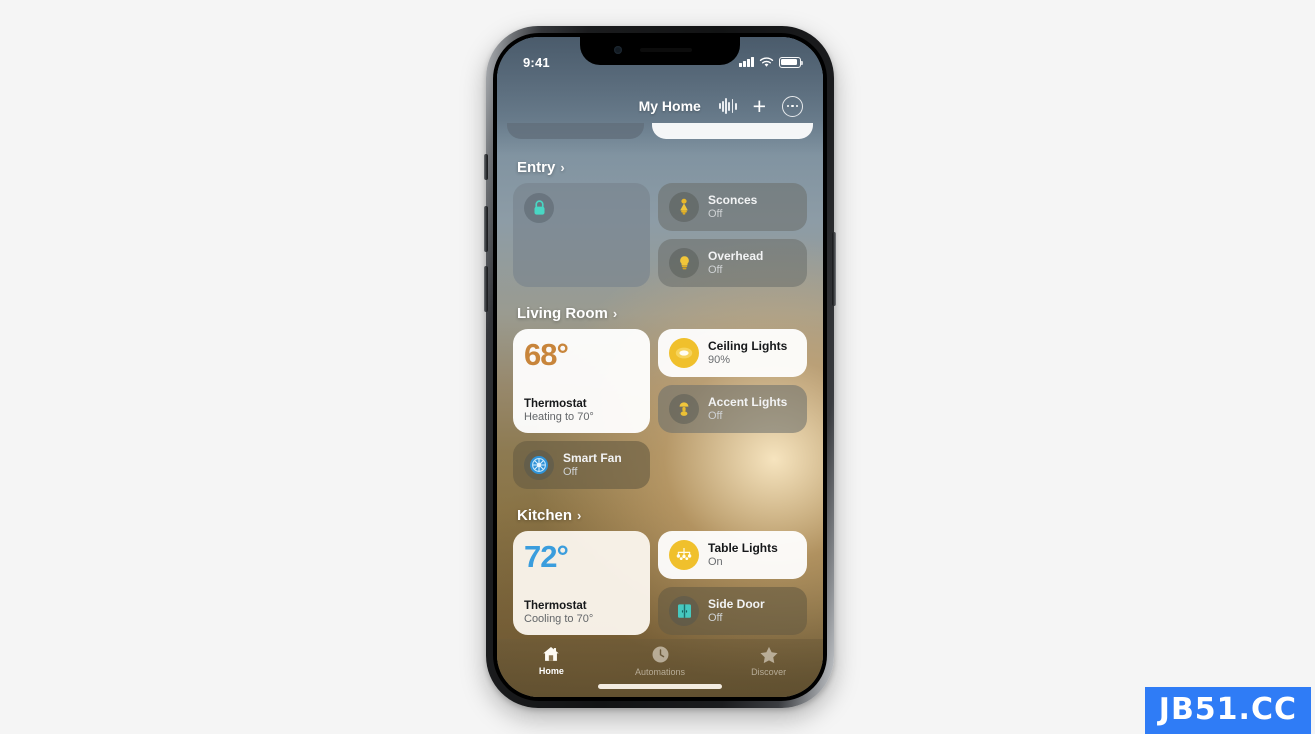 The height and width of the screenshot is (734, 1315). Describe the element at coordinates (562, 313) in the screenshot. I see `room-name-label: Living Room` at that location.